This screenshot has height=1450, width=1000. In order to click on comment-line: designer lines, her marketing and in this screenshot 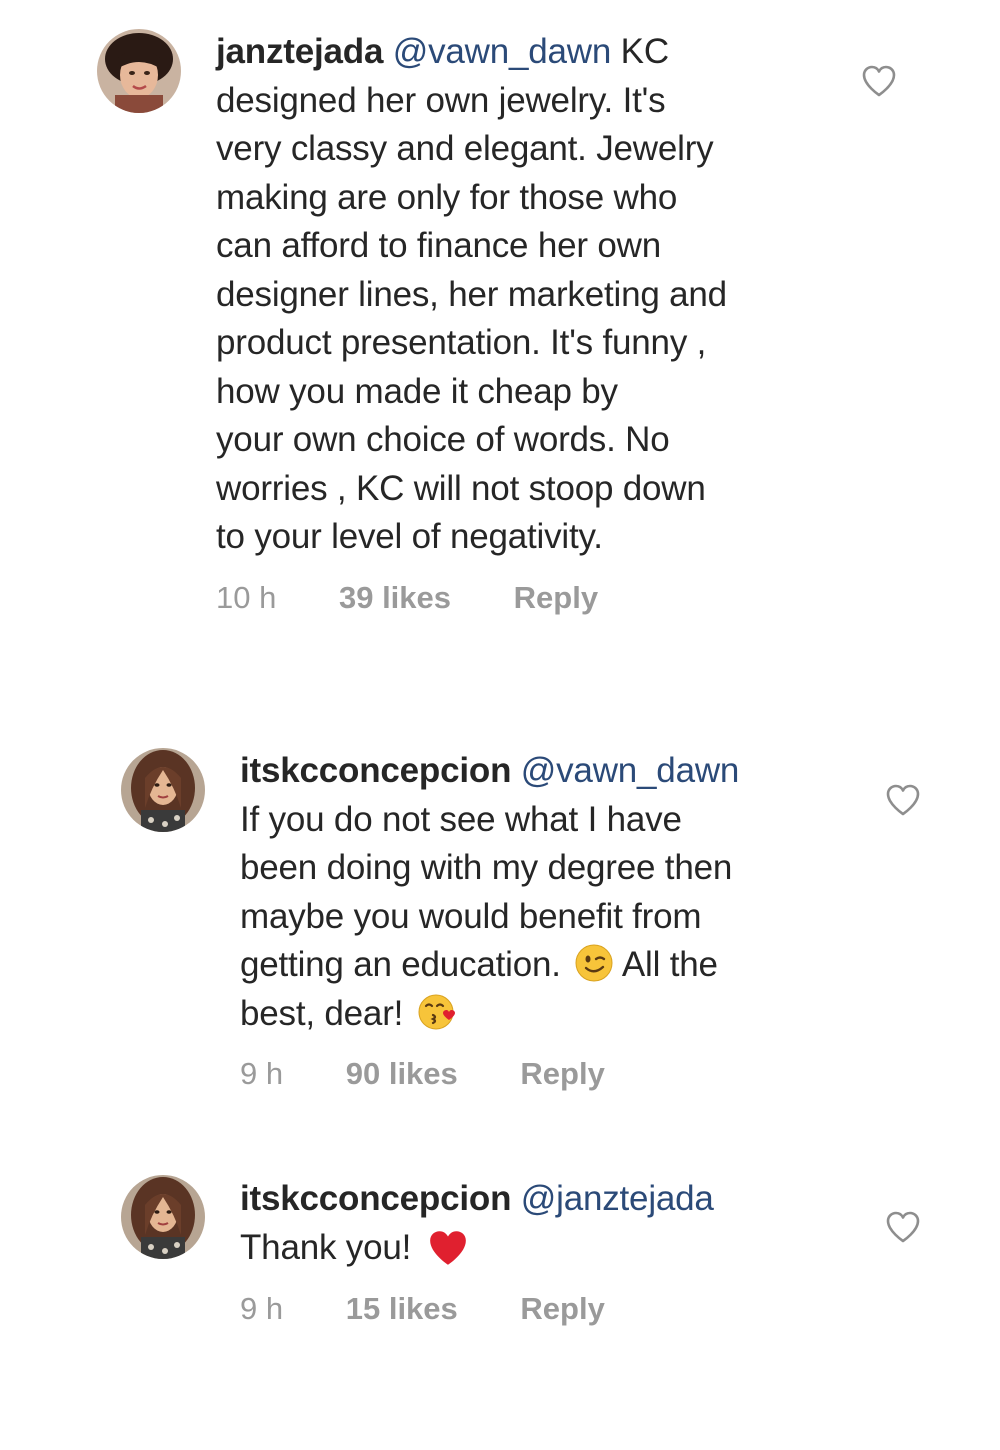, I will do `click(471, 294)`.